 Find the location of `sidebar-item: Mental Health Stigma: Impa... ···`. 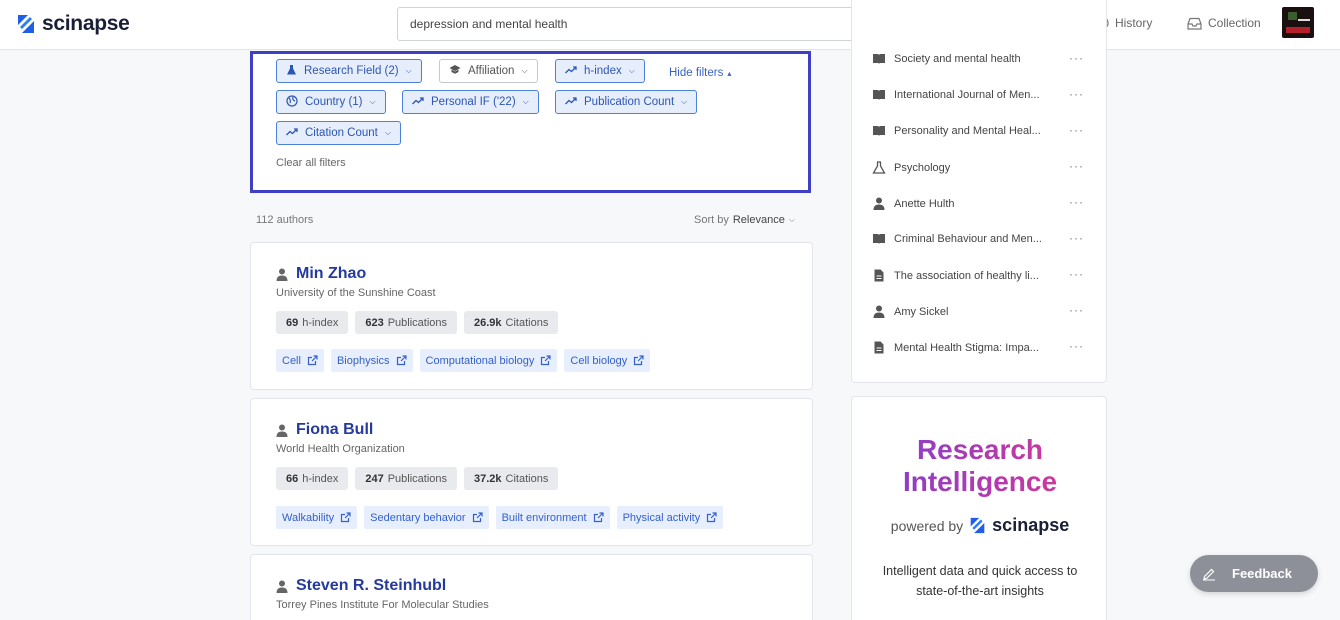

sidebar-item: Mental Health Stigma: Impa... ··· is located at coordinates (980, 346).